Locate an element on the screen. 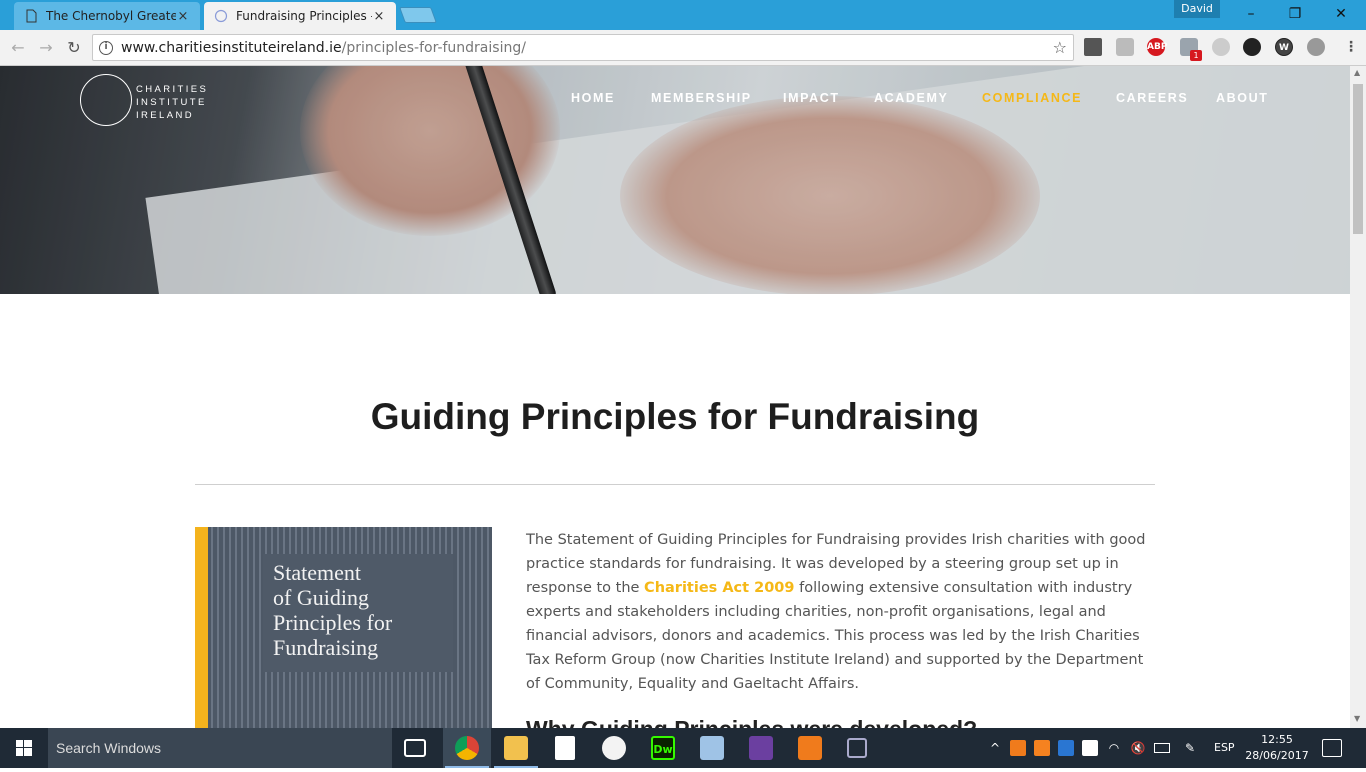 Image resolution: width=1366 pixels, height=772 pixels. virtualbox-icon is located at coordinates (712, 748).